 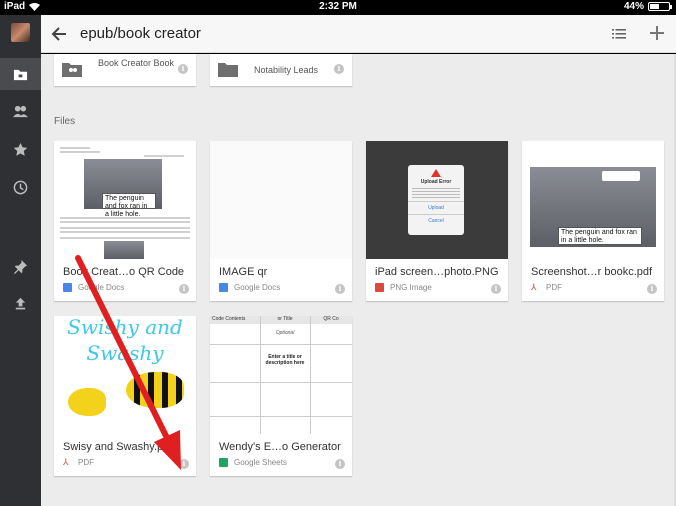 I want to click on starred-button, so click(x=20, y=149).